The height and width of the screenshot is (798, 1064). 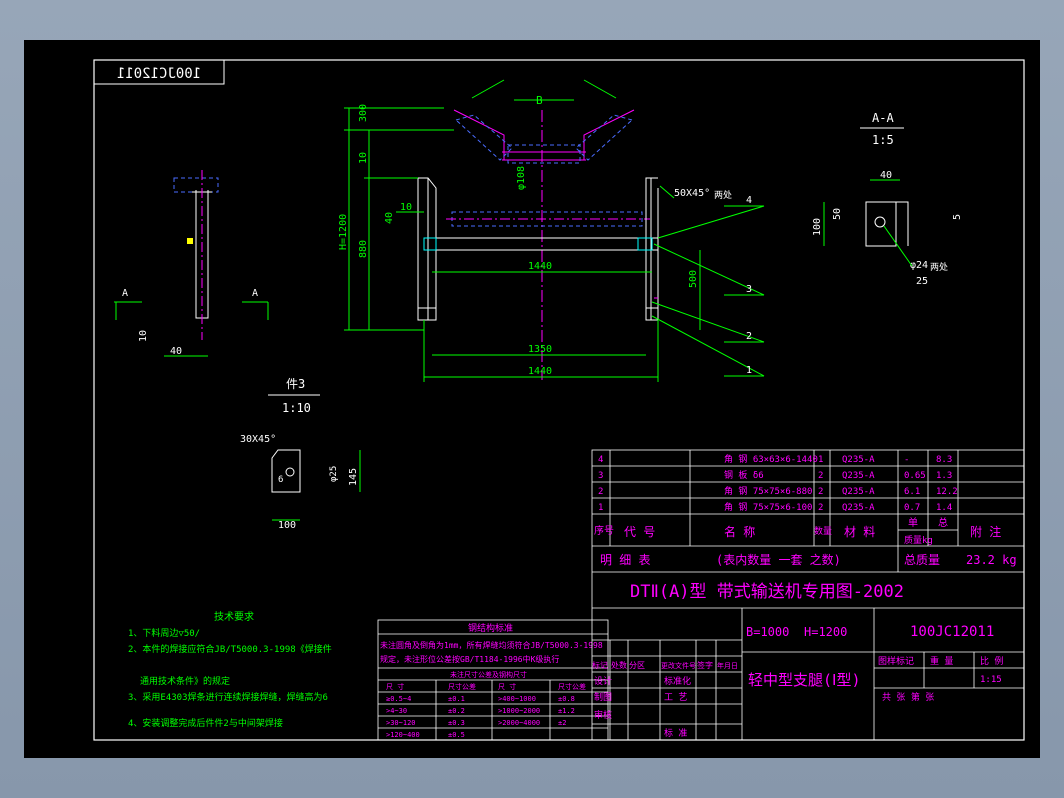 I want to click on side-view: A A 40 10, so click(x=191, y=263).